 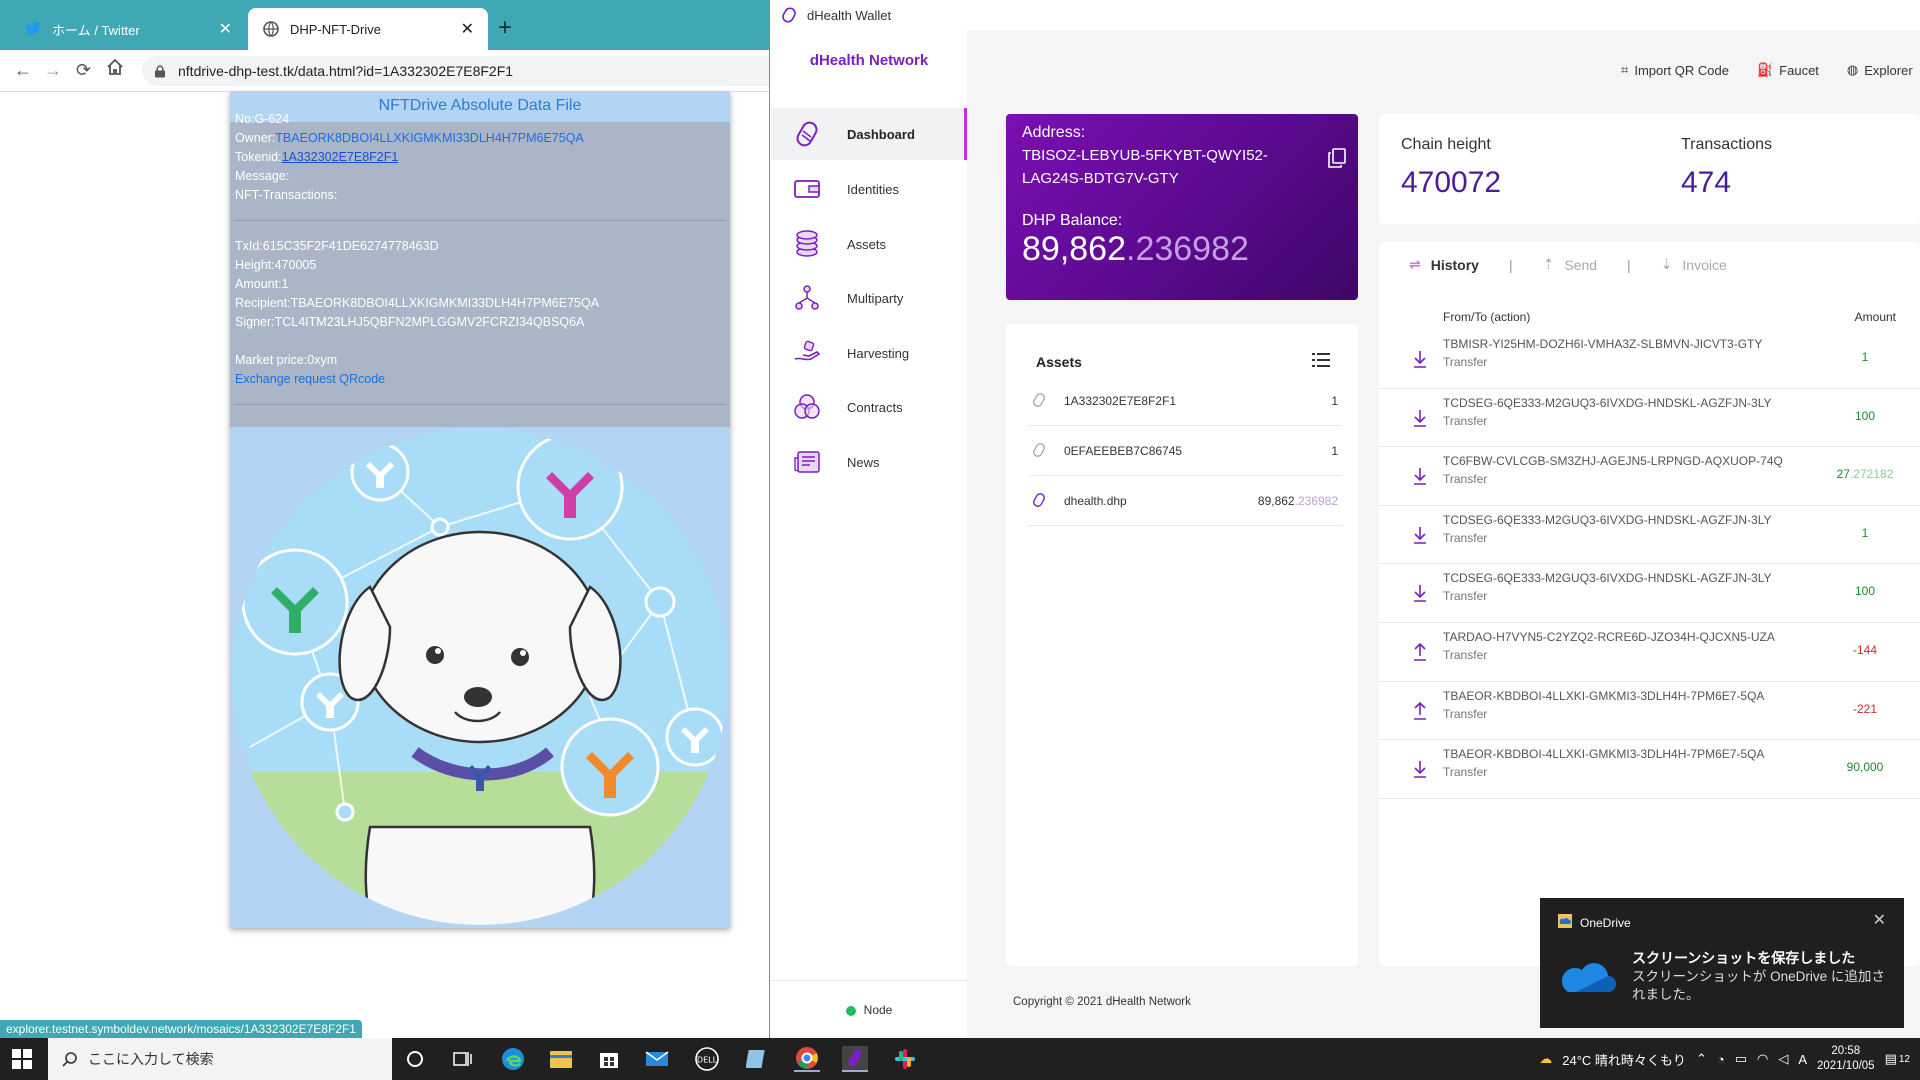 What do you see at coordinates (310, 379) in the screenshot?
I see `exchange-qr-link: Exchange request QRcode` at bounding box center [310, 379].